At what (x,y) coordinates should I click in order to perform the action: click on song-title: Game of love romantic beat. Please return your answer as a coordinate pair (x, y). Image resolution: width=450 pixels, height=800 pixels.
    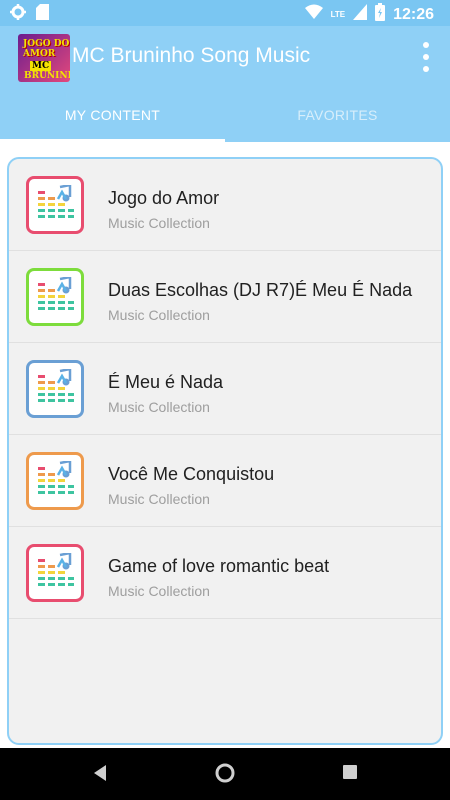
    Looking at the image, I should click on (219, 566).